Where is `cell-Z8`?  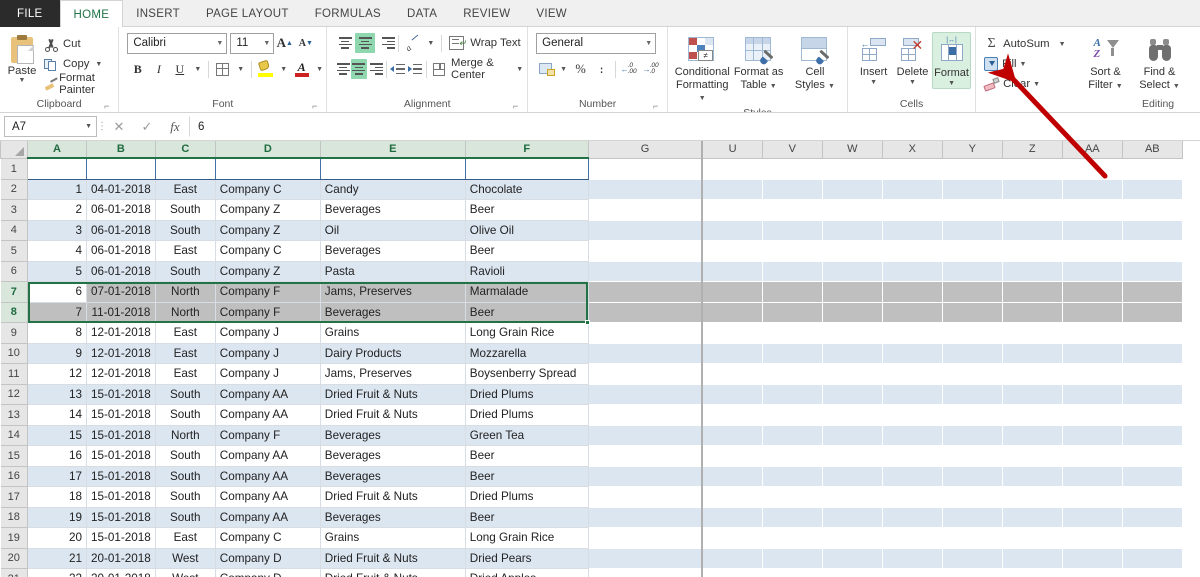
cell-Z8 is located at coordinates (1032, 312).